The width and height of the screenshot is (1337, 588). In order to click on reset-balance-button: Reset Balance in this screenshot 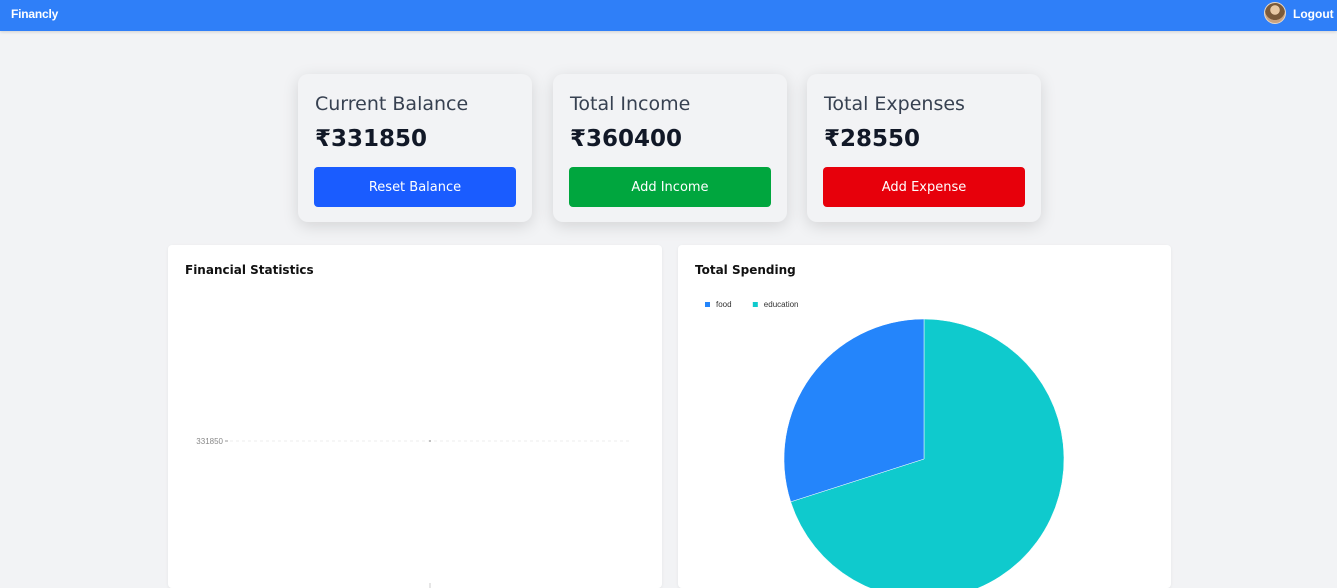, I will do `click(415, 187)`.